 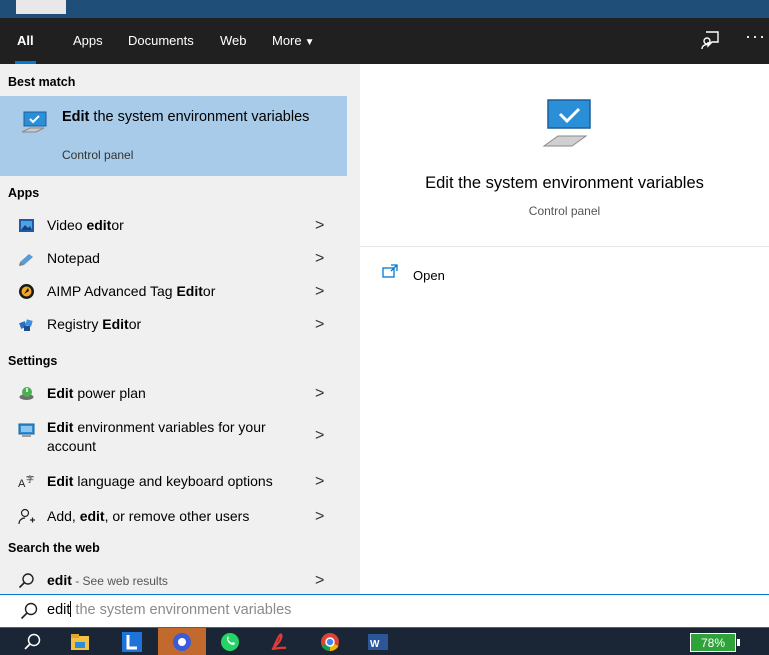 I want to click on app-label: Video editor, so click(x=85, y=225).